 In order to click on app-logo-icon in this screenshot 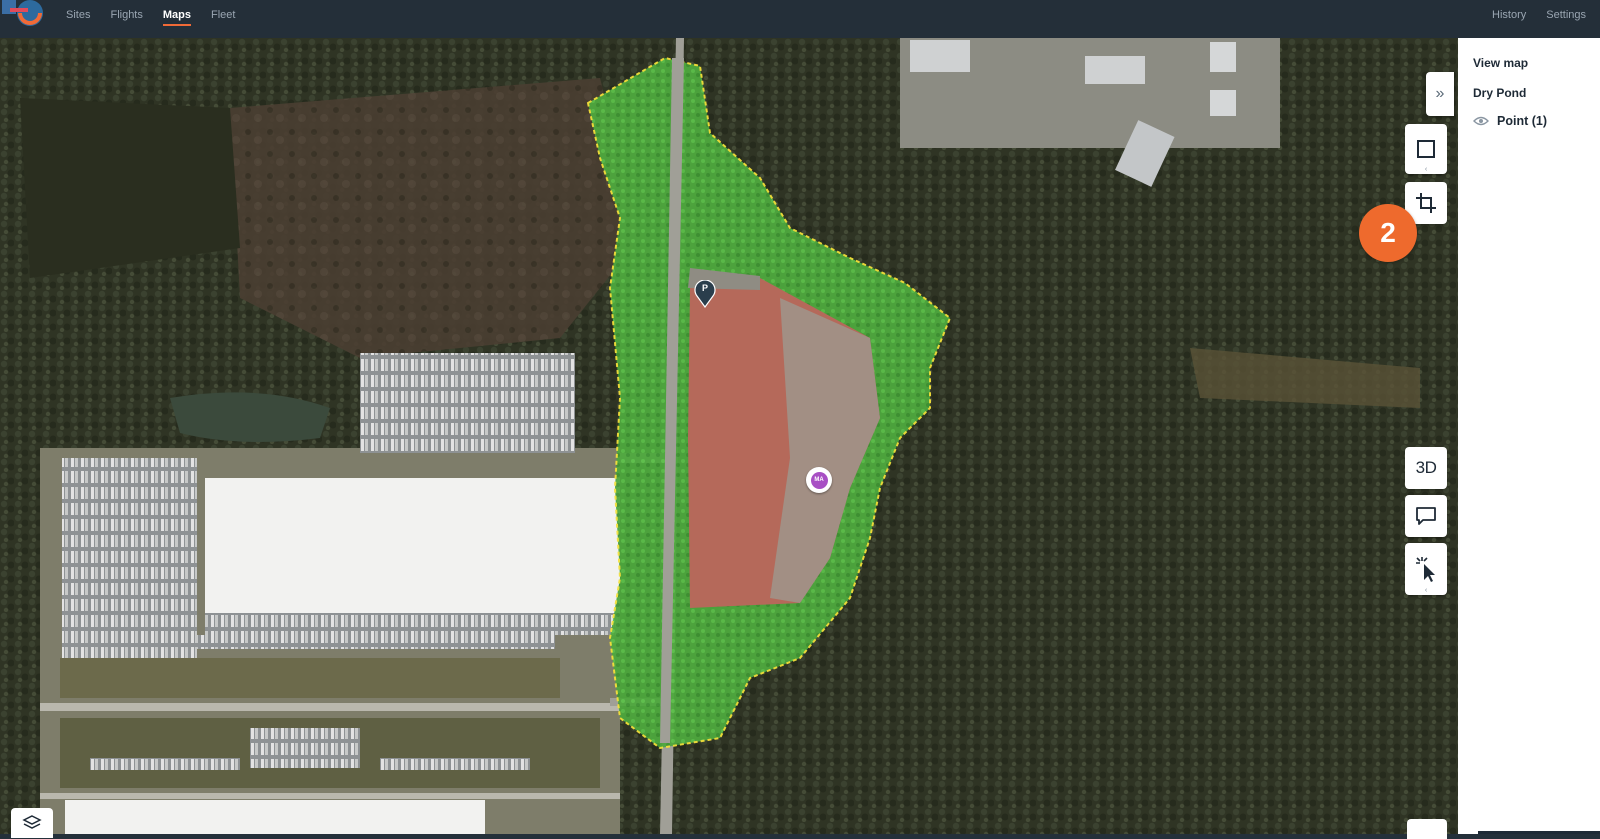, I will do `click(24, 15)`.